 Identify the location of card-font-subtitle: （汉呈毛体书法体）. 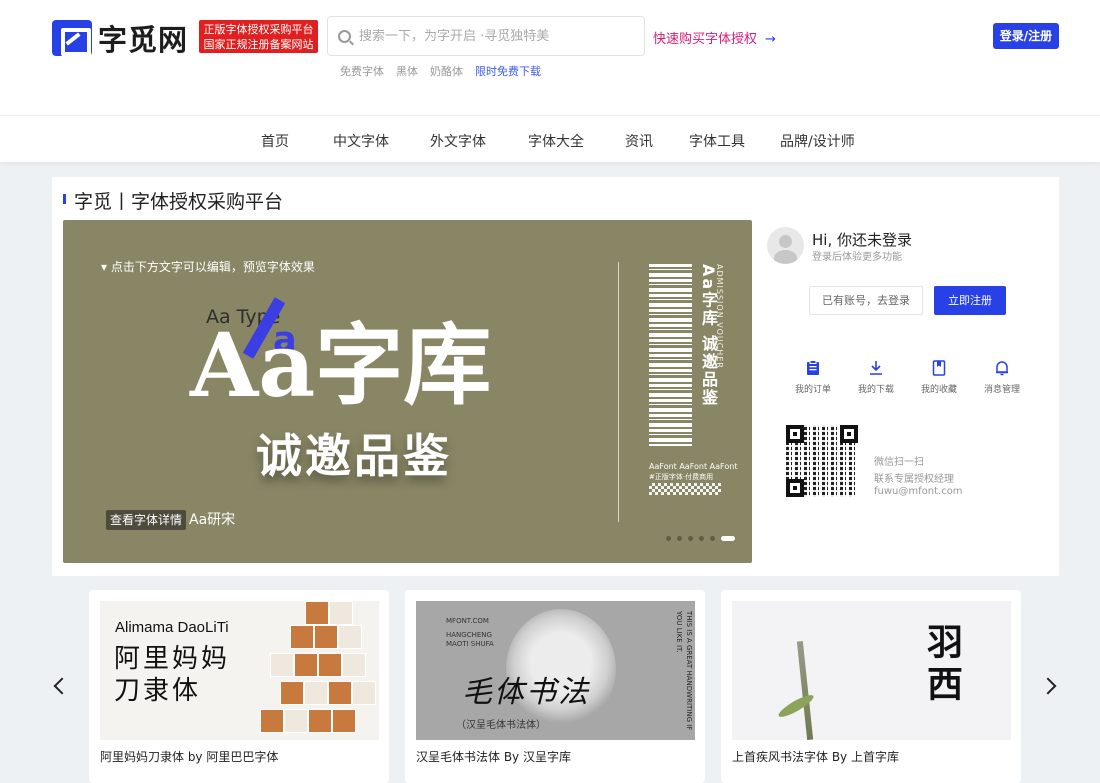
(501, 725).